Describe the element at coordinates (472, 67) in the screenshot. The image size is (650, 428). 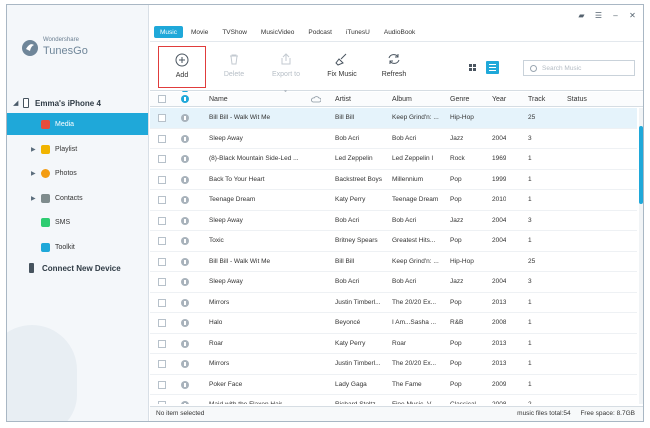
I see `grid-view-icon` at that location.